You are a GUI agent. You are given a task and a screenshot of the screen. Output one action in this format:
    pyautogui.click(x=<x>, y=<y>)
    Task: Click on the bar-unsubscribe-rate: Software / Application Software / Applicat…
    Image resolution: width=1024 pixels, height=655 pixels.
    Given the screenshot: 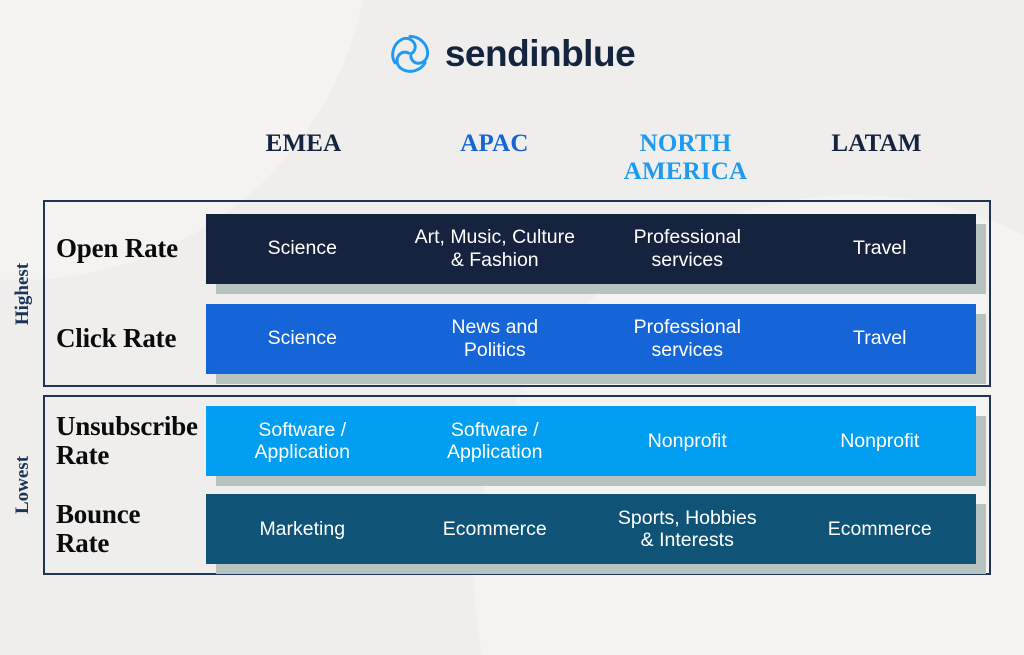 What is the action you would take?
    pyautogui.click(x=596, y=446)
    